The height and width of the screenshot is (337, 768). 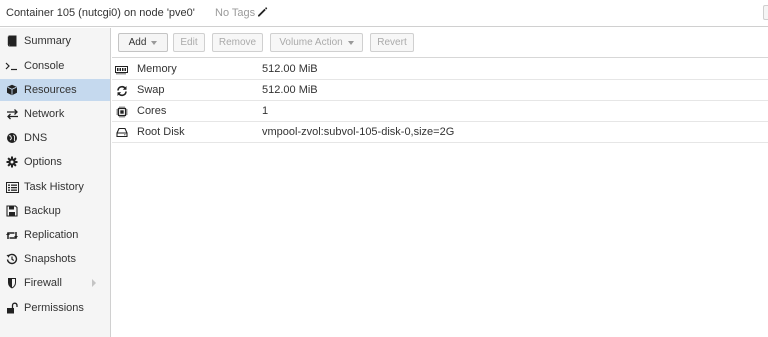 I want to click on sidebar-item-label: Resources, so click(x=50, y=90).